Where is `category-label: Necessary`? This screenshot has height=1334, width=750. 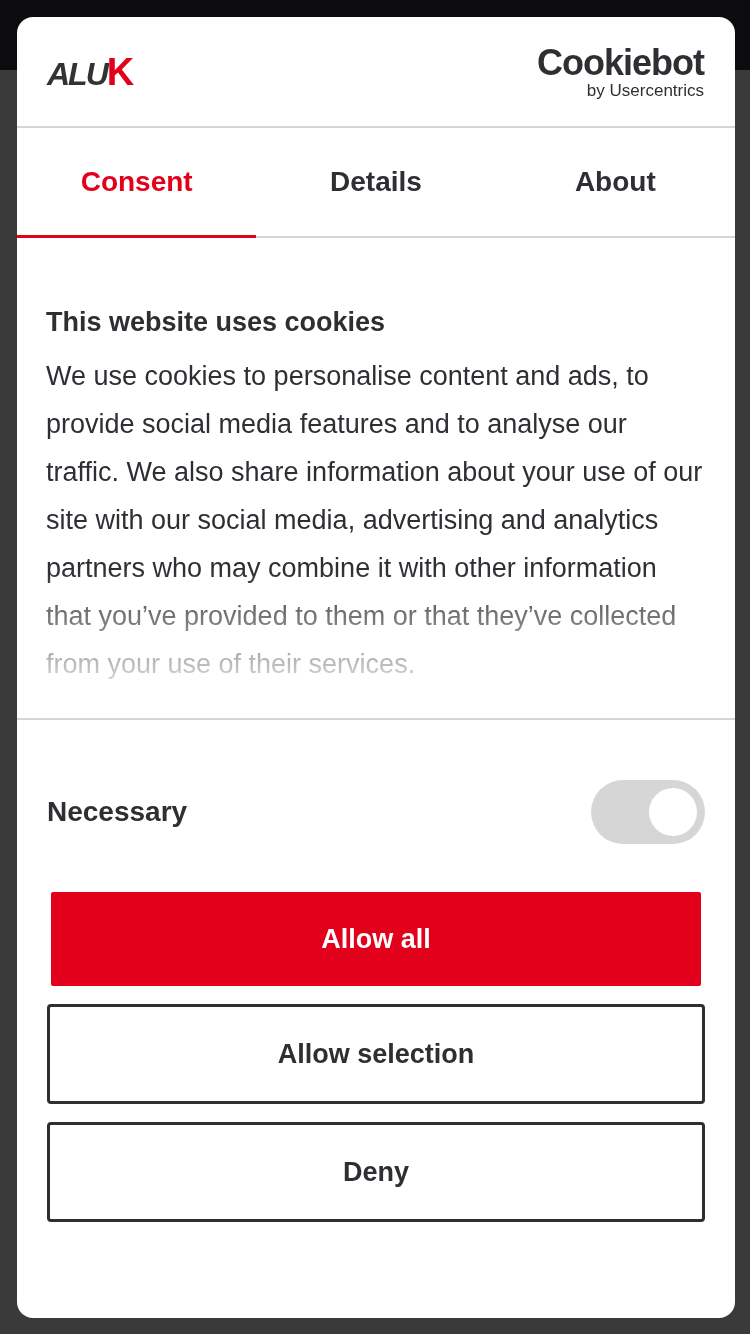 category-label: Necessary is located at coordinates (117, 812).